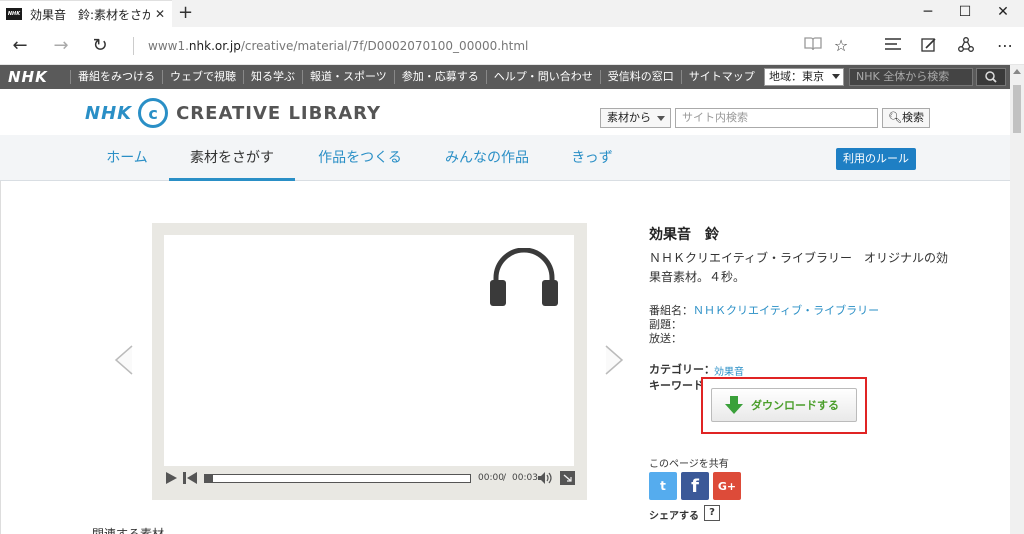  Describe the element at coordinates (279, 113) in the screenshot. I see `logo-title-text: CREATIVE LIBRARY` at that location.